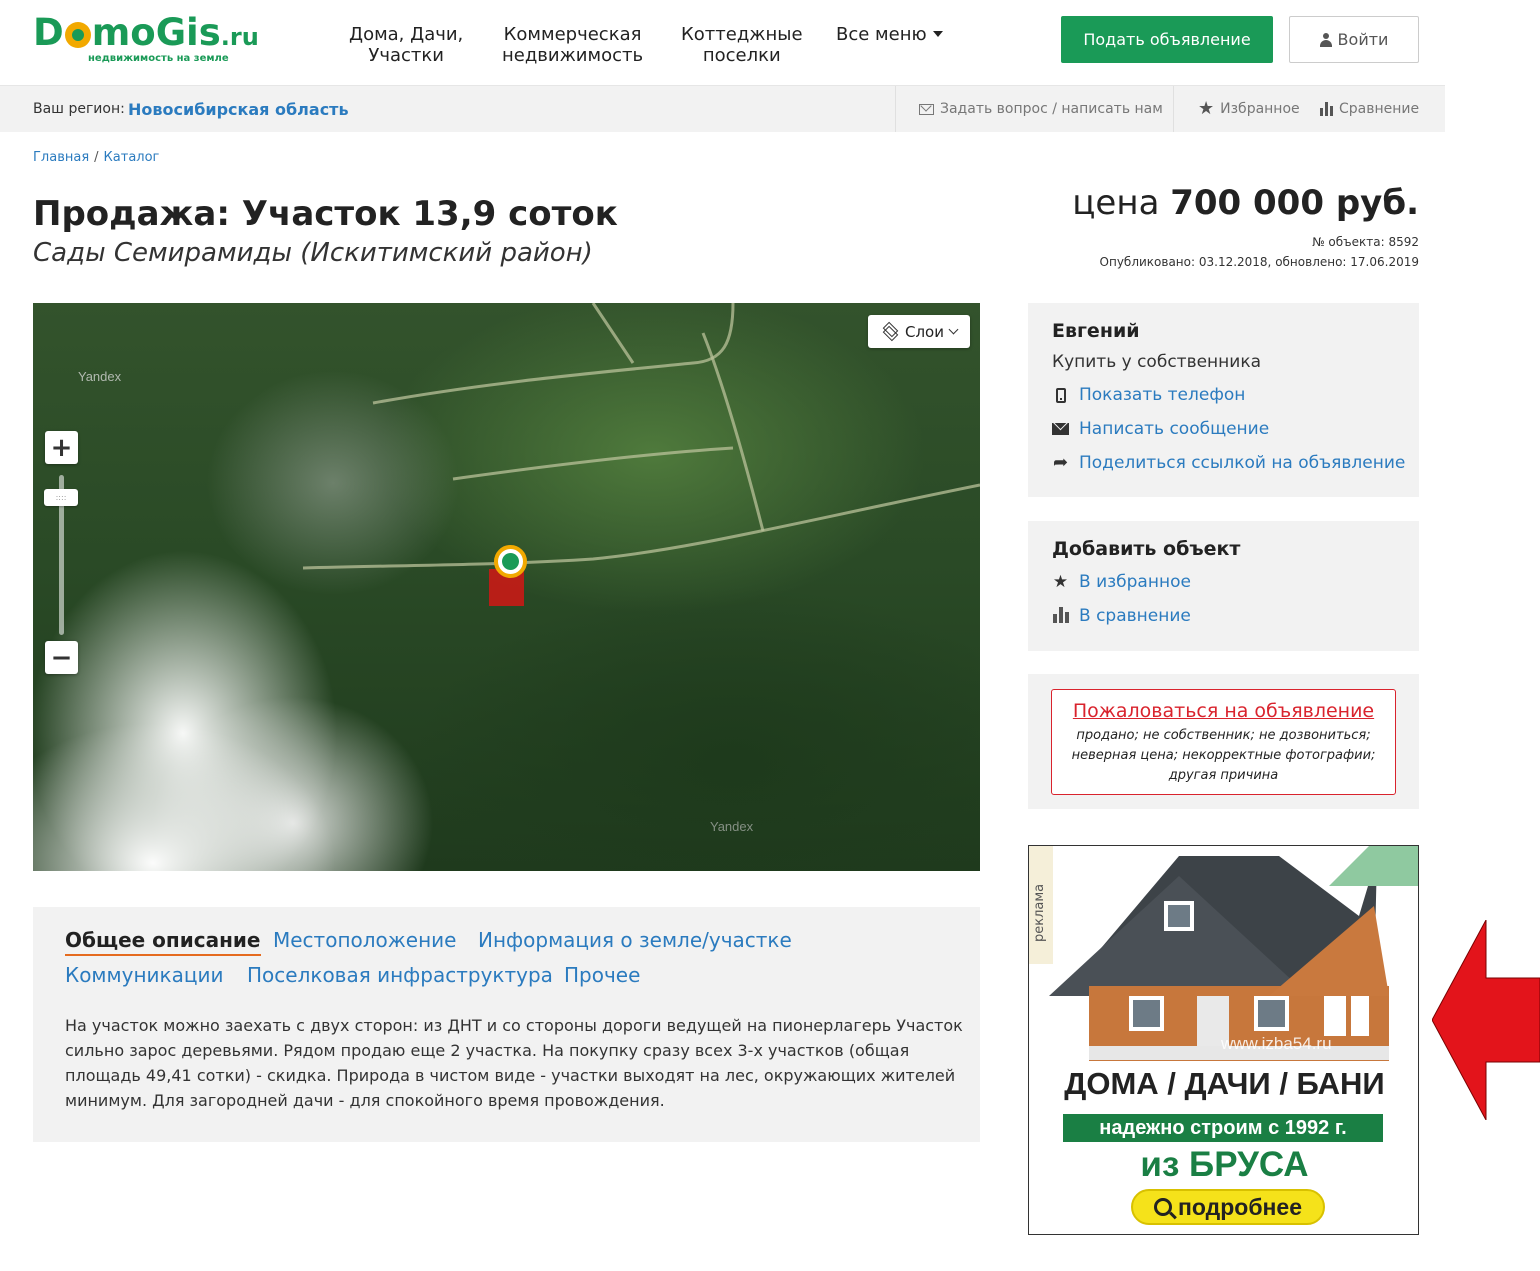  Describe the element at coordinates (1162, 1207) in the screenshot. I see `magnifier-icon` at that location.